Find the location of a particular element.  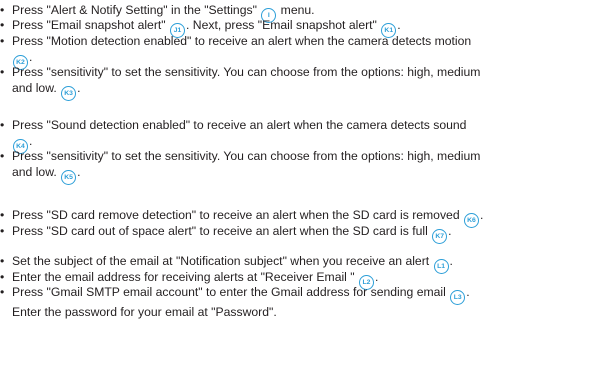

step-badge: K5 is located at coordinates (69, 177).